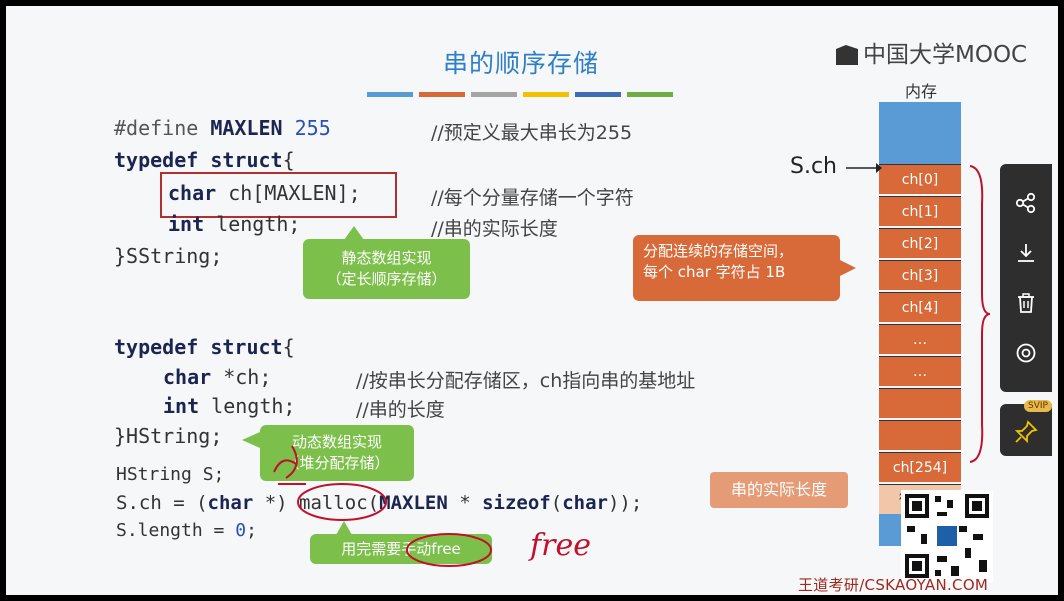 The image size is (1064, 601). Describe the element at coordinates (920, 307) in the screenshot. I see `memory-cell: ch[4]` at that location.